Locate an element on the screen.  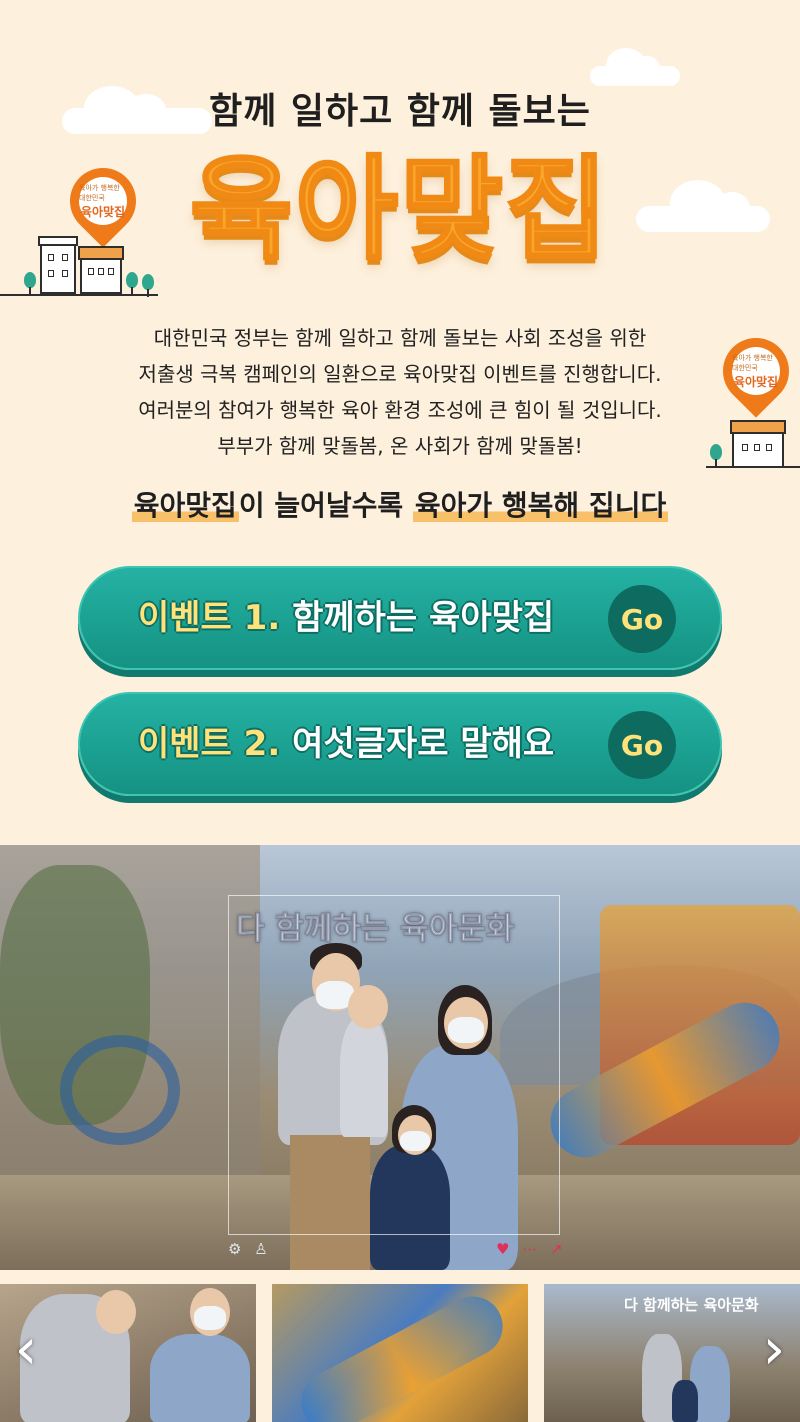
thumb-mother is located at coordinates (200, 1378).